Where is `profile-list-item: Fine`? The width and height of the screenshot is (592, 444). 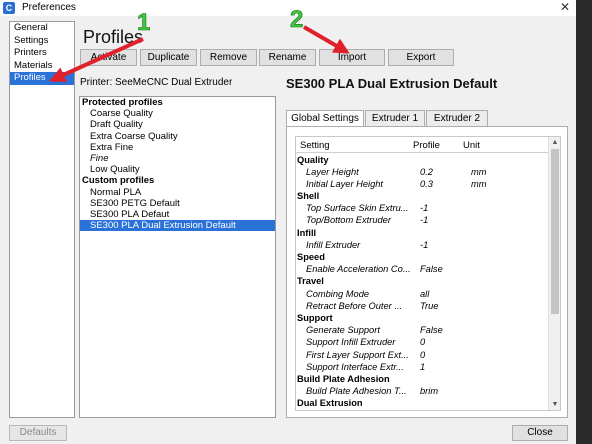 profile-list-item: Fine is located at coordinates (177, 158).